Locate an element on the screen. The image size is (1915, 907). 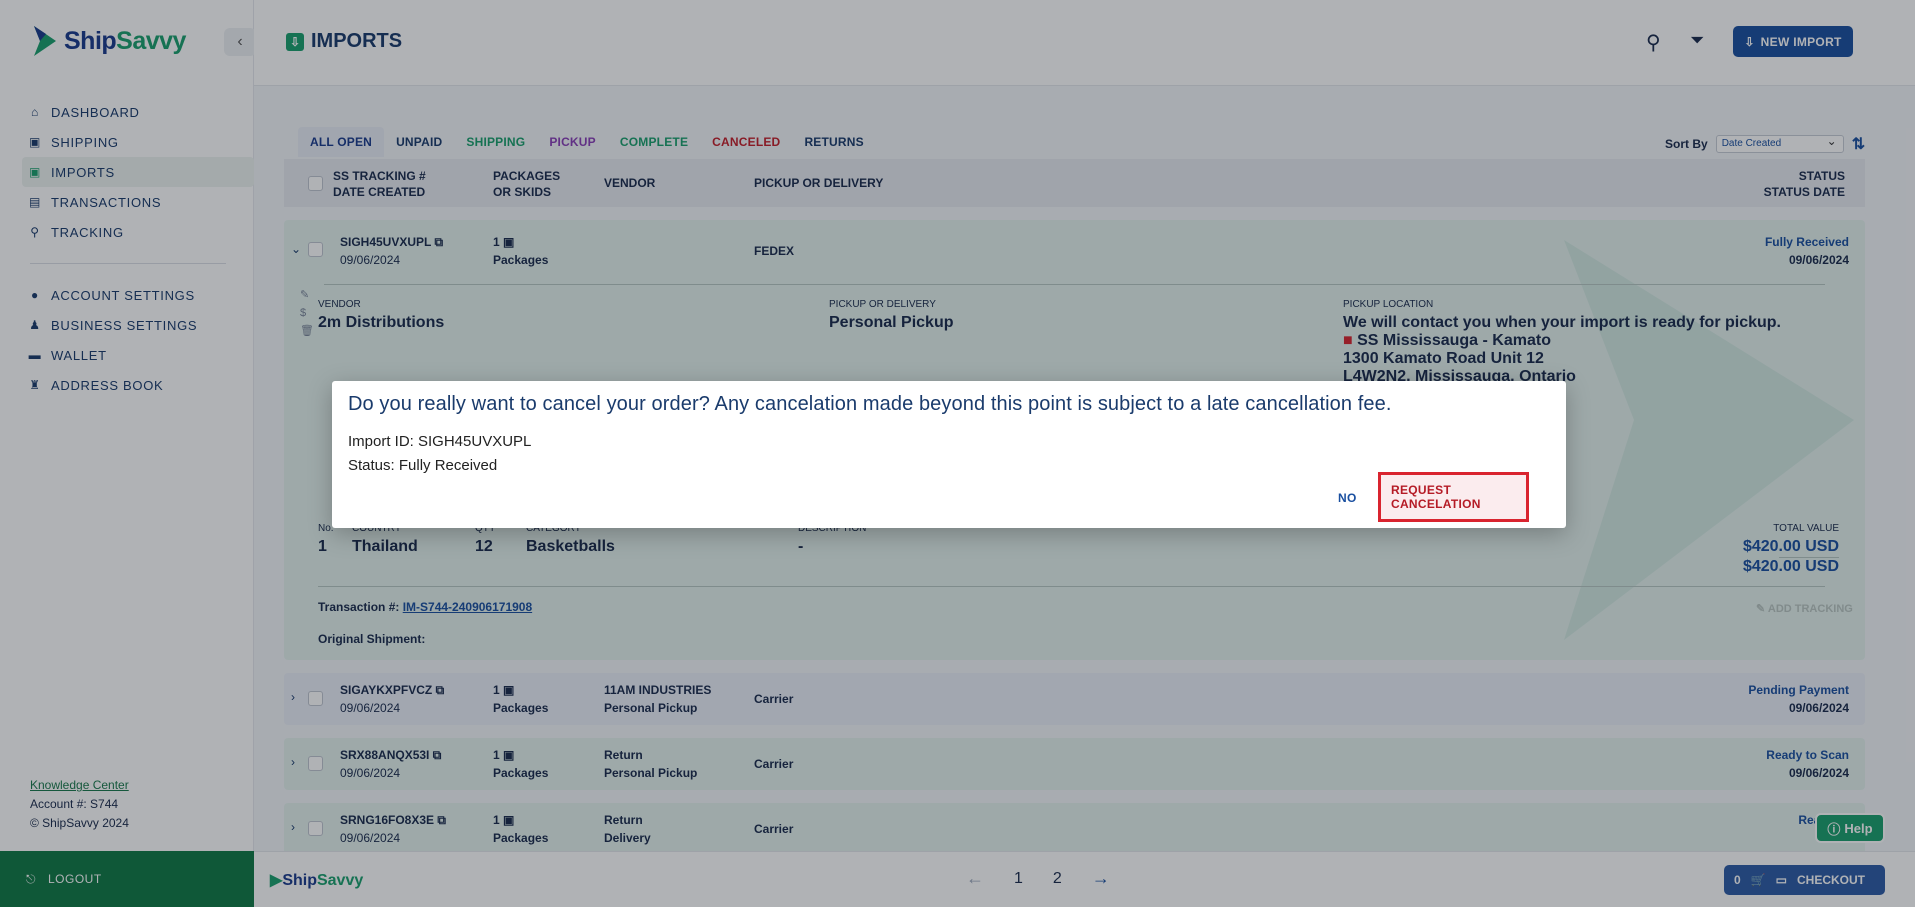
request-cancelation-button: REQUEST CANCELATION is located at coordinates (1453, 497).